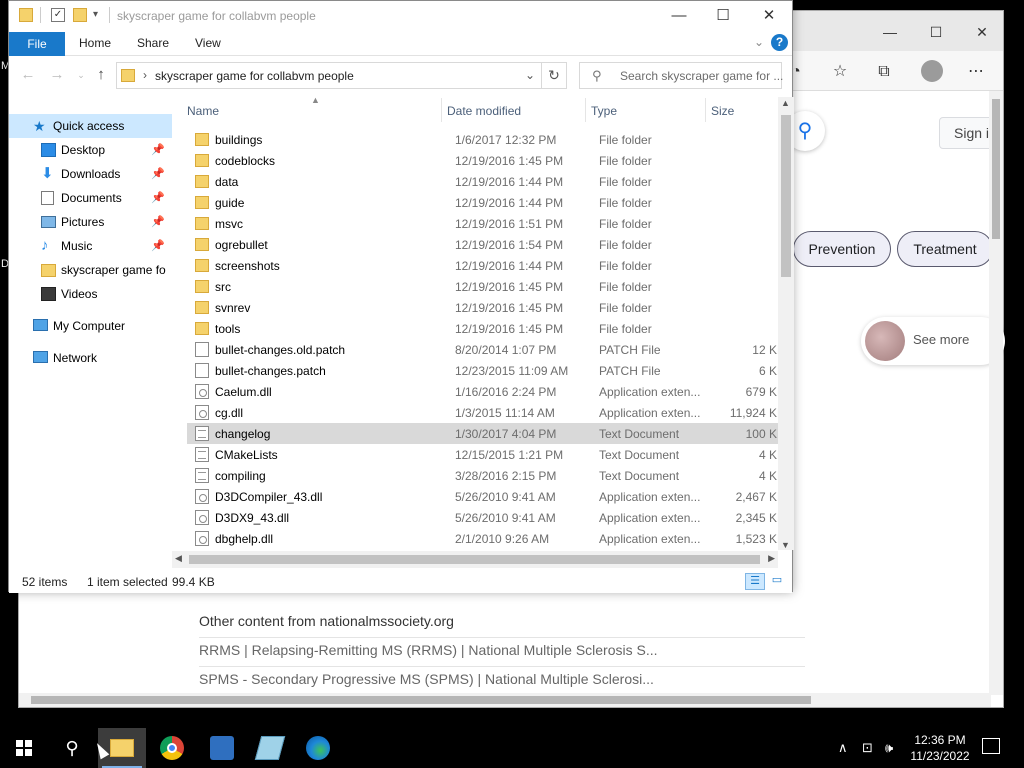  What do you see at coordinates (777, 581) in the screenshot?
I see `large-icons-view-icon: ▭` at bounding box center [777, 581].